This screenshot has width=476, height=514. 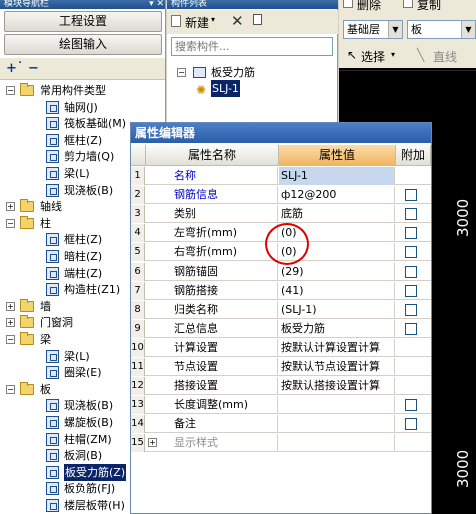 I want to click on property-row: 3 类别 底筋, so click(x=281, y=214).